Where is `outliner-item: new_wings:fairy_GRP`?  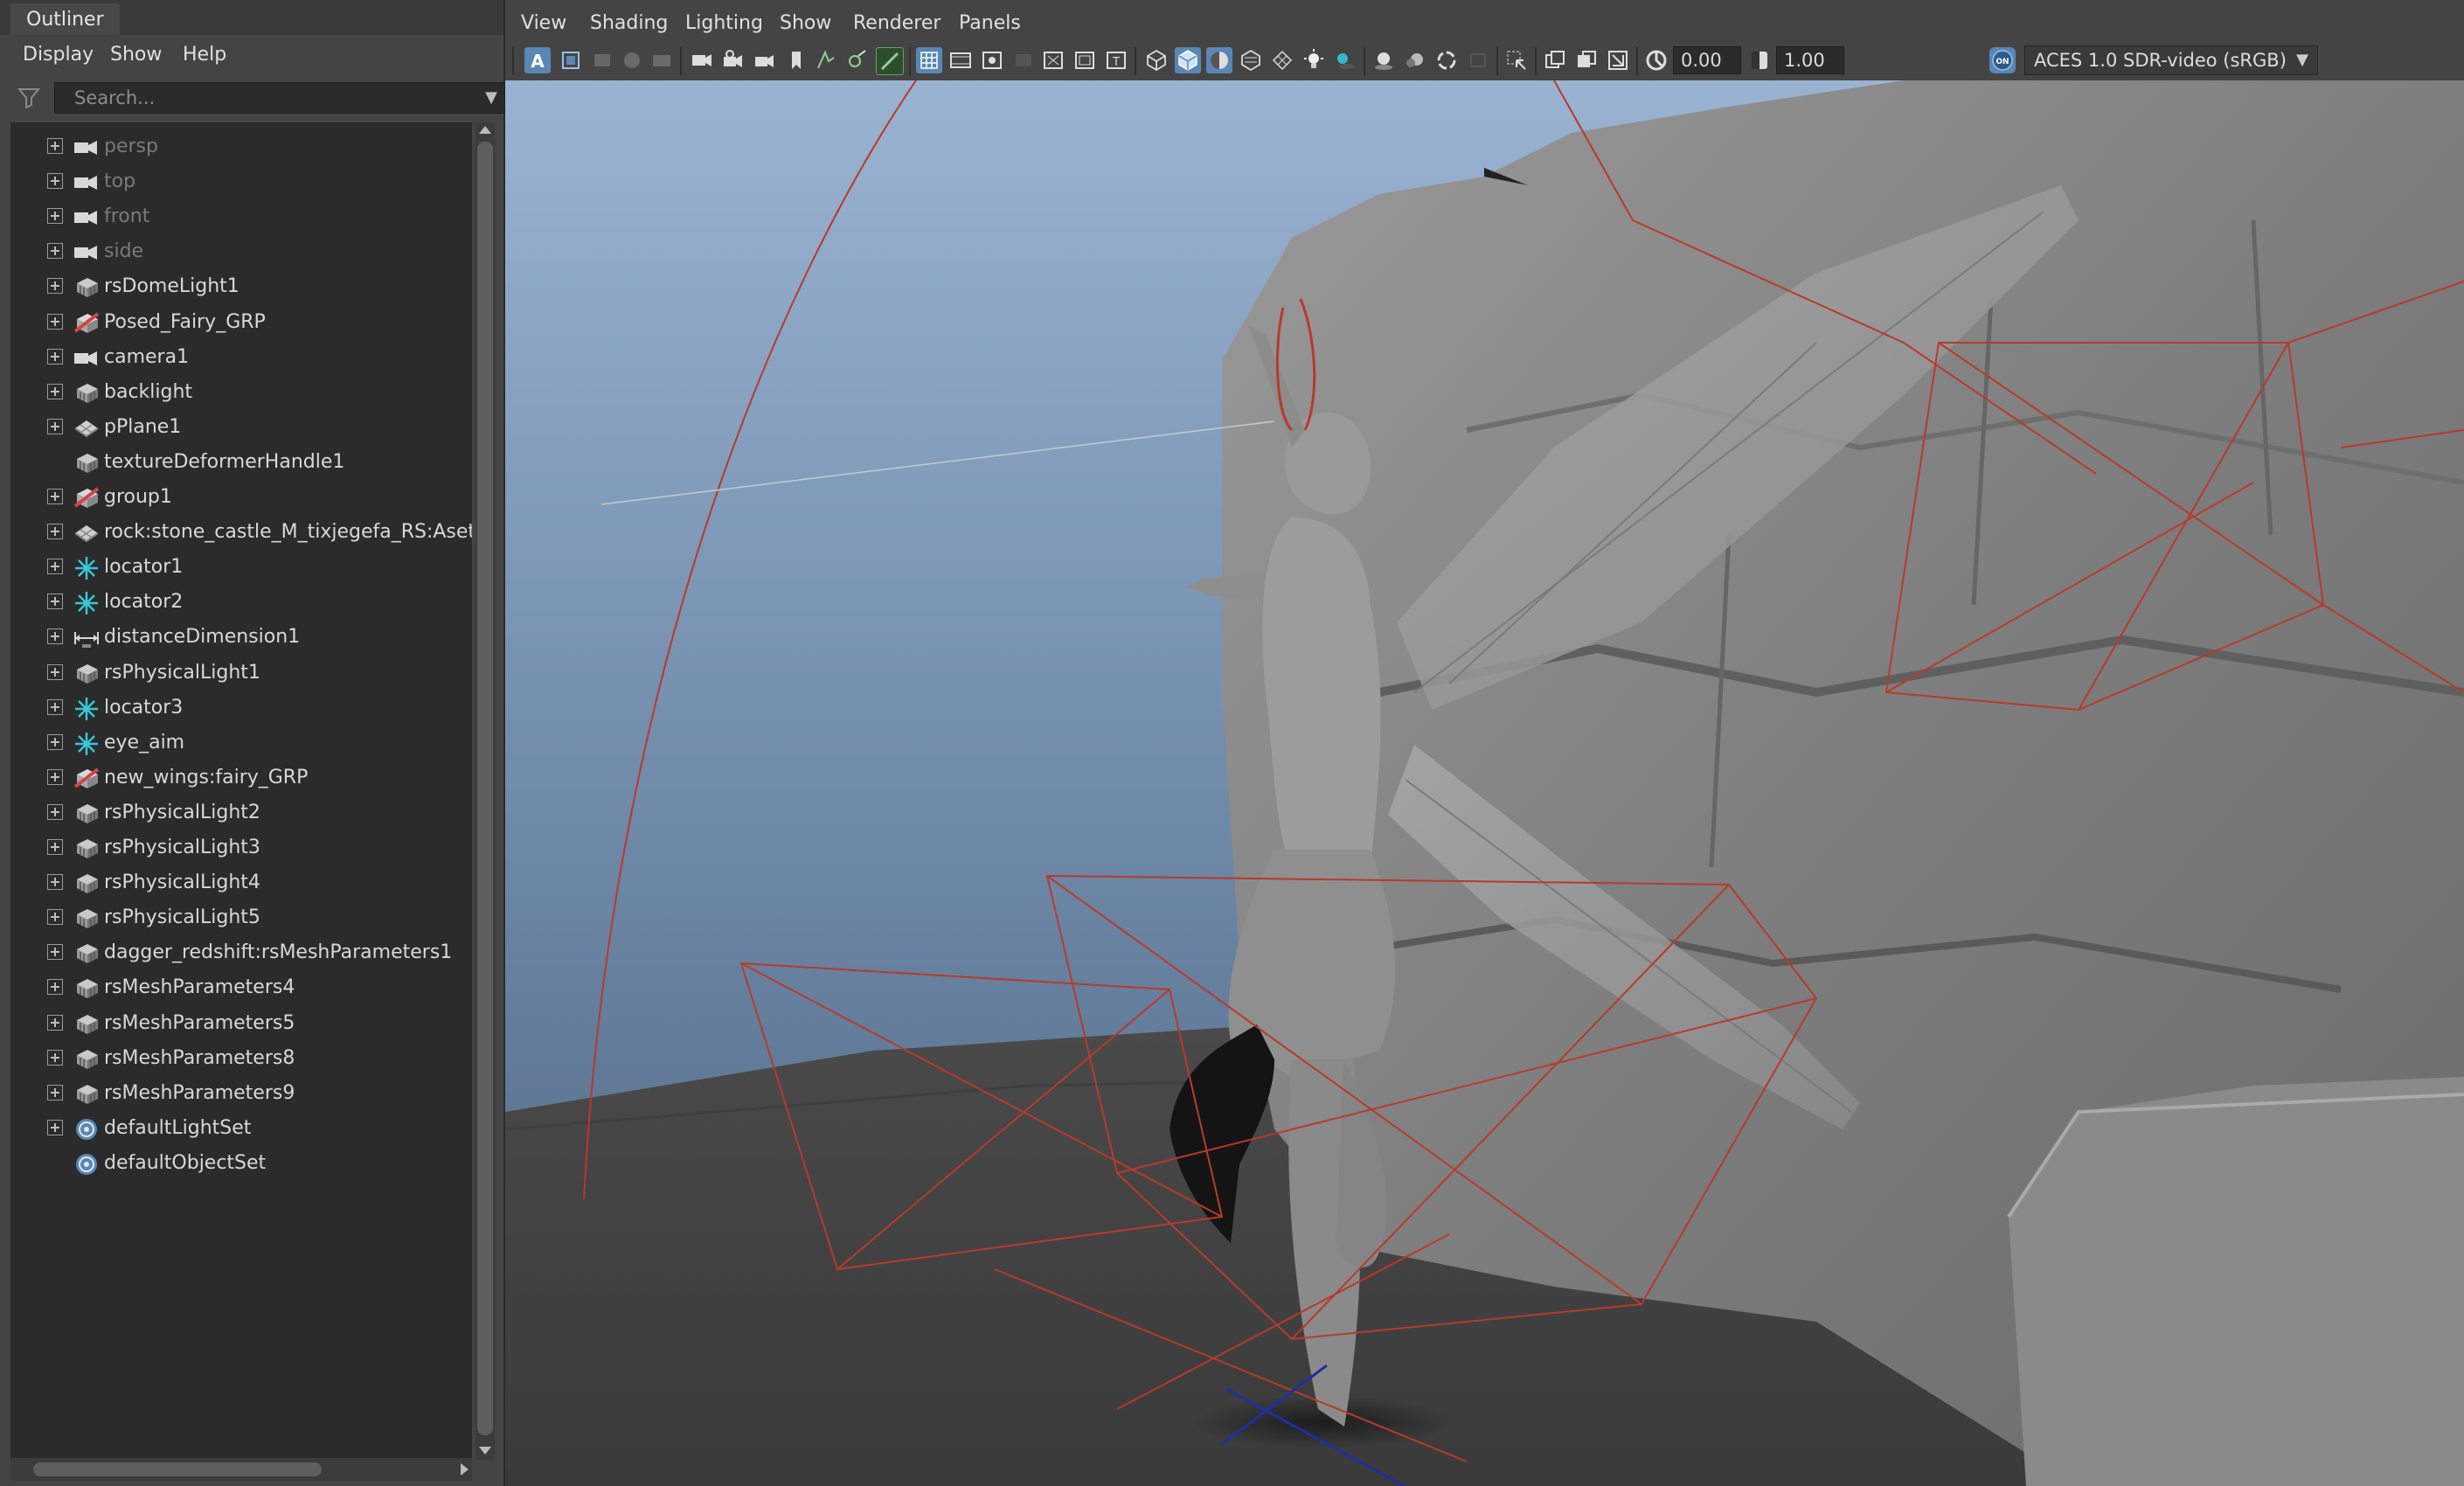 outliner-item: new_wings:fairy_GRP is located at coordinates (241, 780).